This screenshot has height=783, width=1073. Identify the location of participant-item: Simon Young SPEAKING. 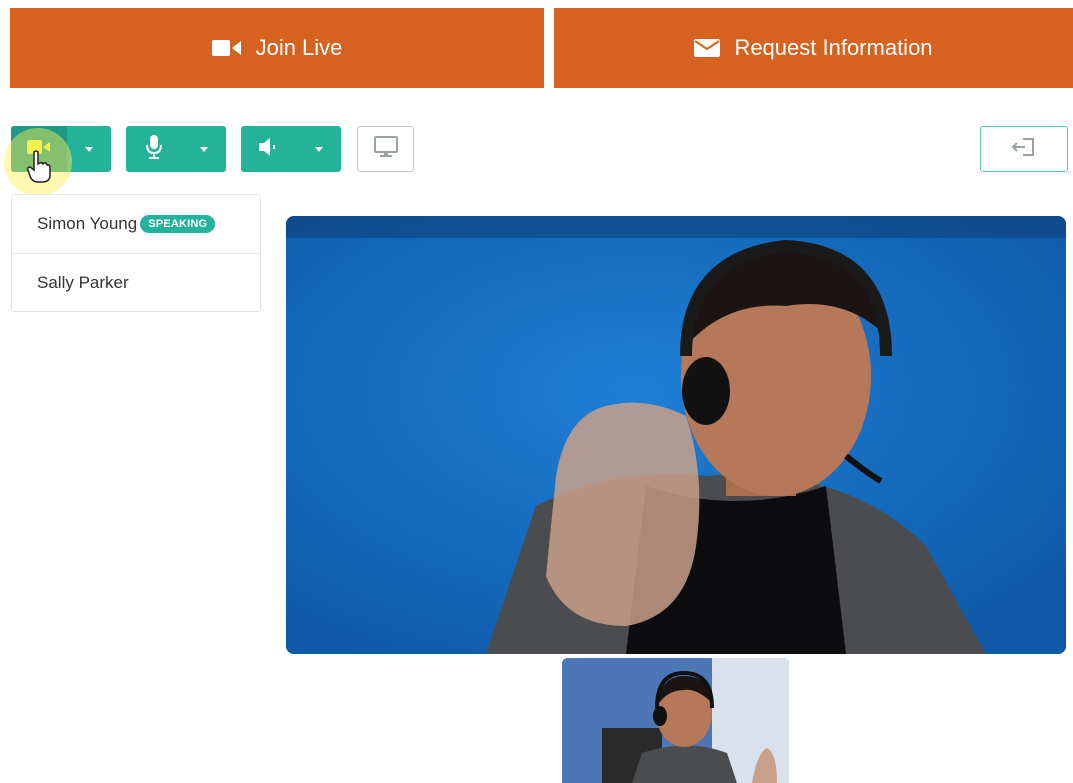
(136, 224).